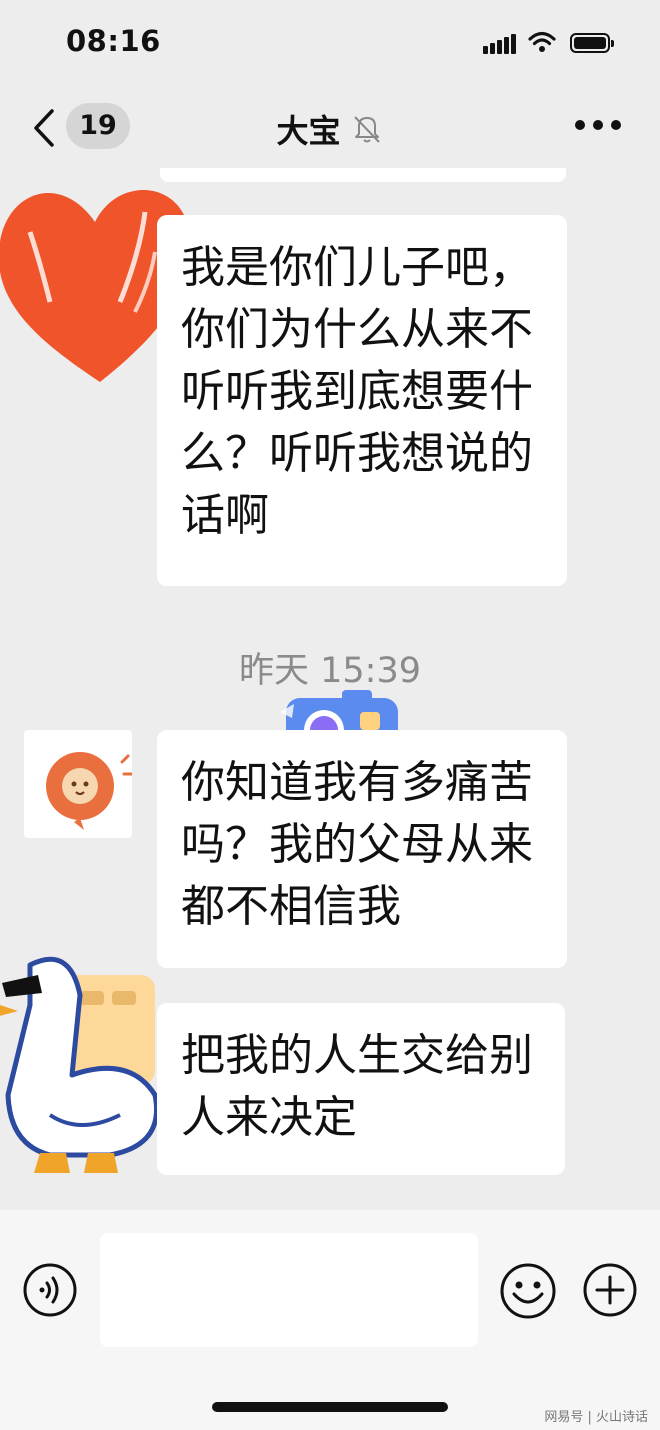 This screenshot has width=660, height=1430. I want to click on emoji-icon, so click(528, 1291).